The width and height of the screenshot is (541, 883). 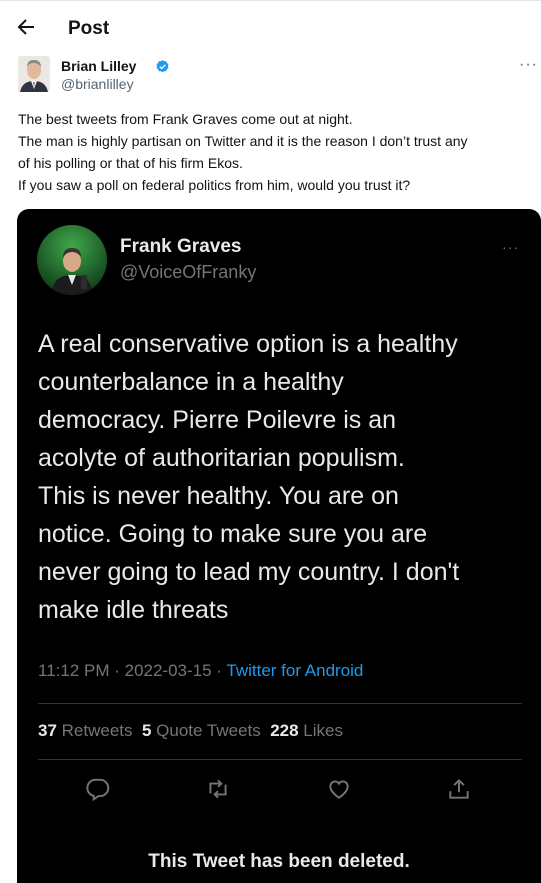 I want to click on embedded-more-icon: ···, so click(x=510, y=247).